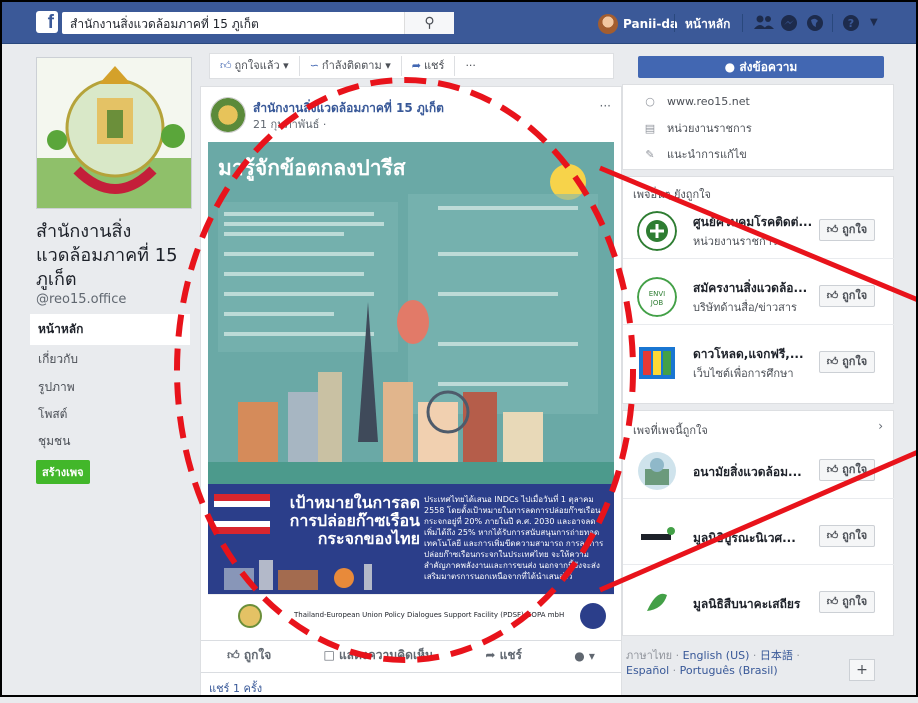  Describe the element at coordinates (650, 101) in the screenshot. I see `globe-icon: ○` at that location.